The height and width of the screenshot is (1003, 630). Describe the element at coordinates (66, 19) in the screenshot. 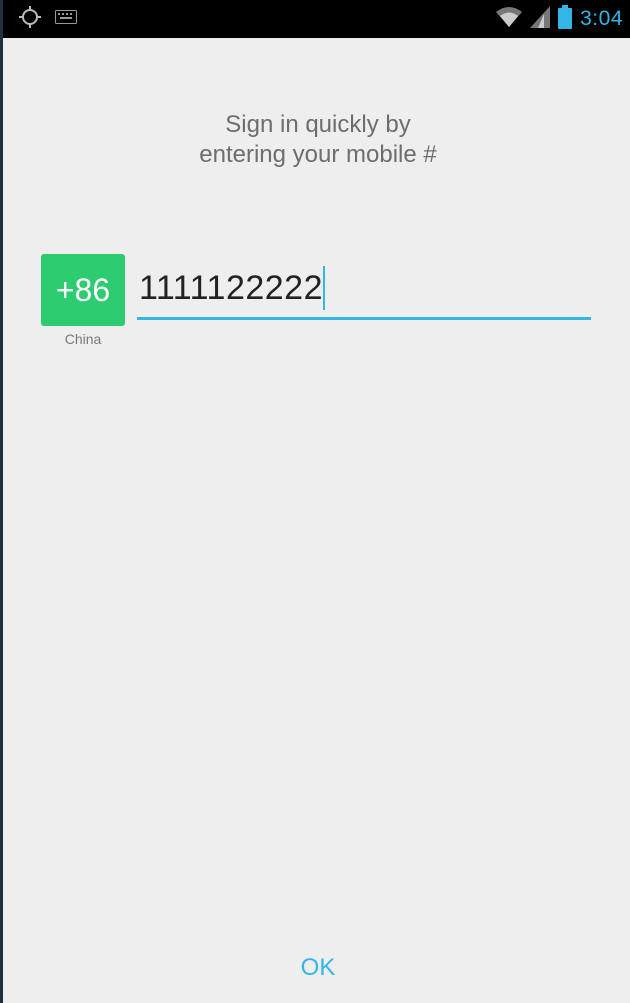

I see `keyboard-icon` at that location.